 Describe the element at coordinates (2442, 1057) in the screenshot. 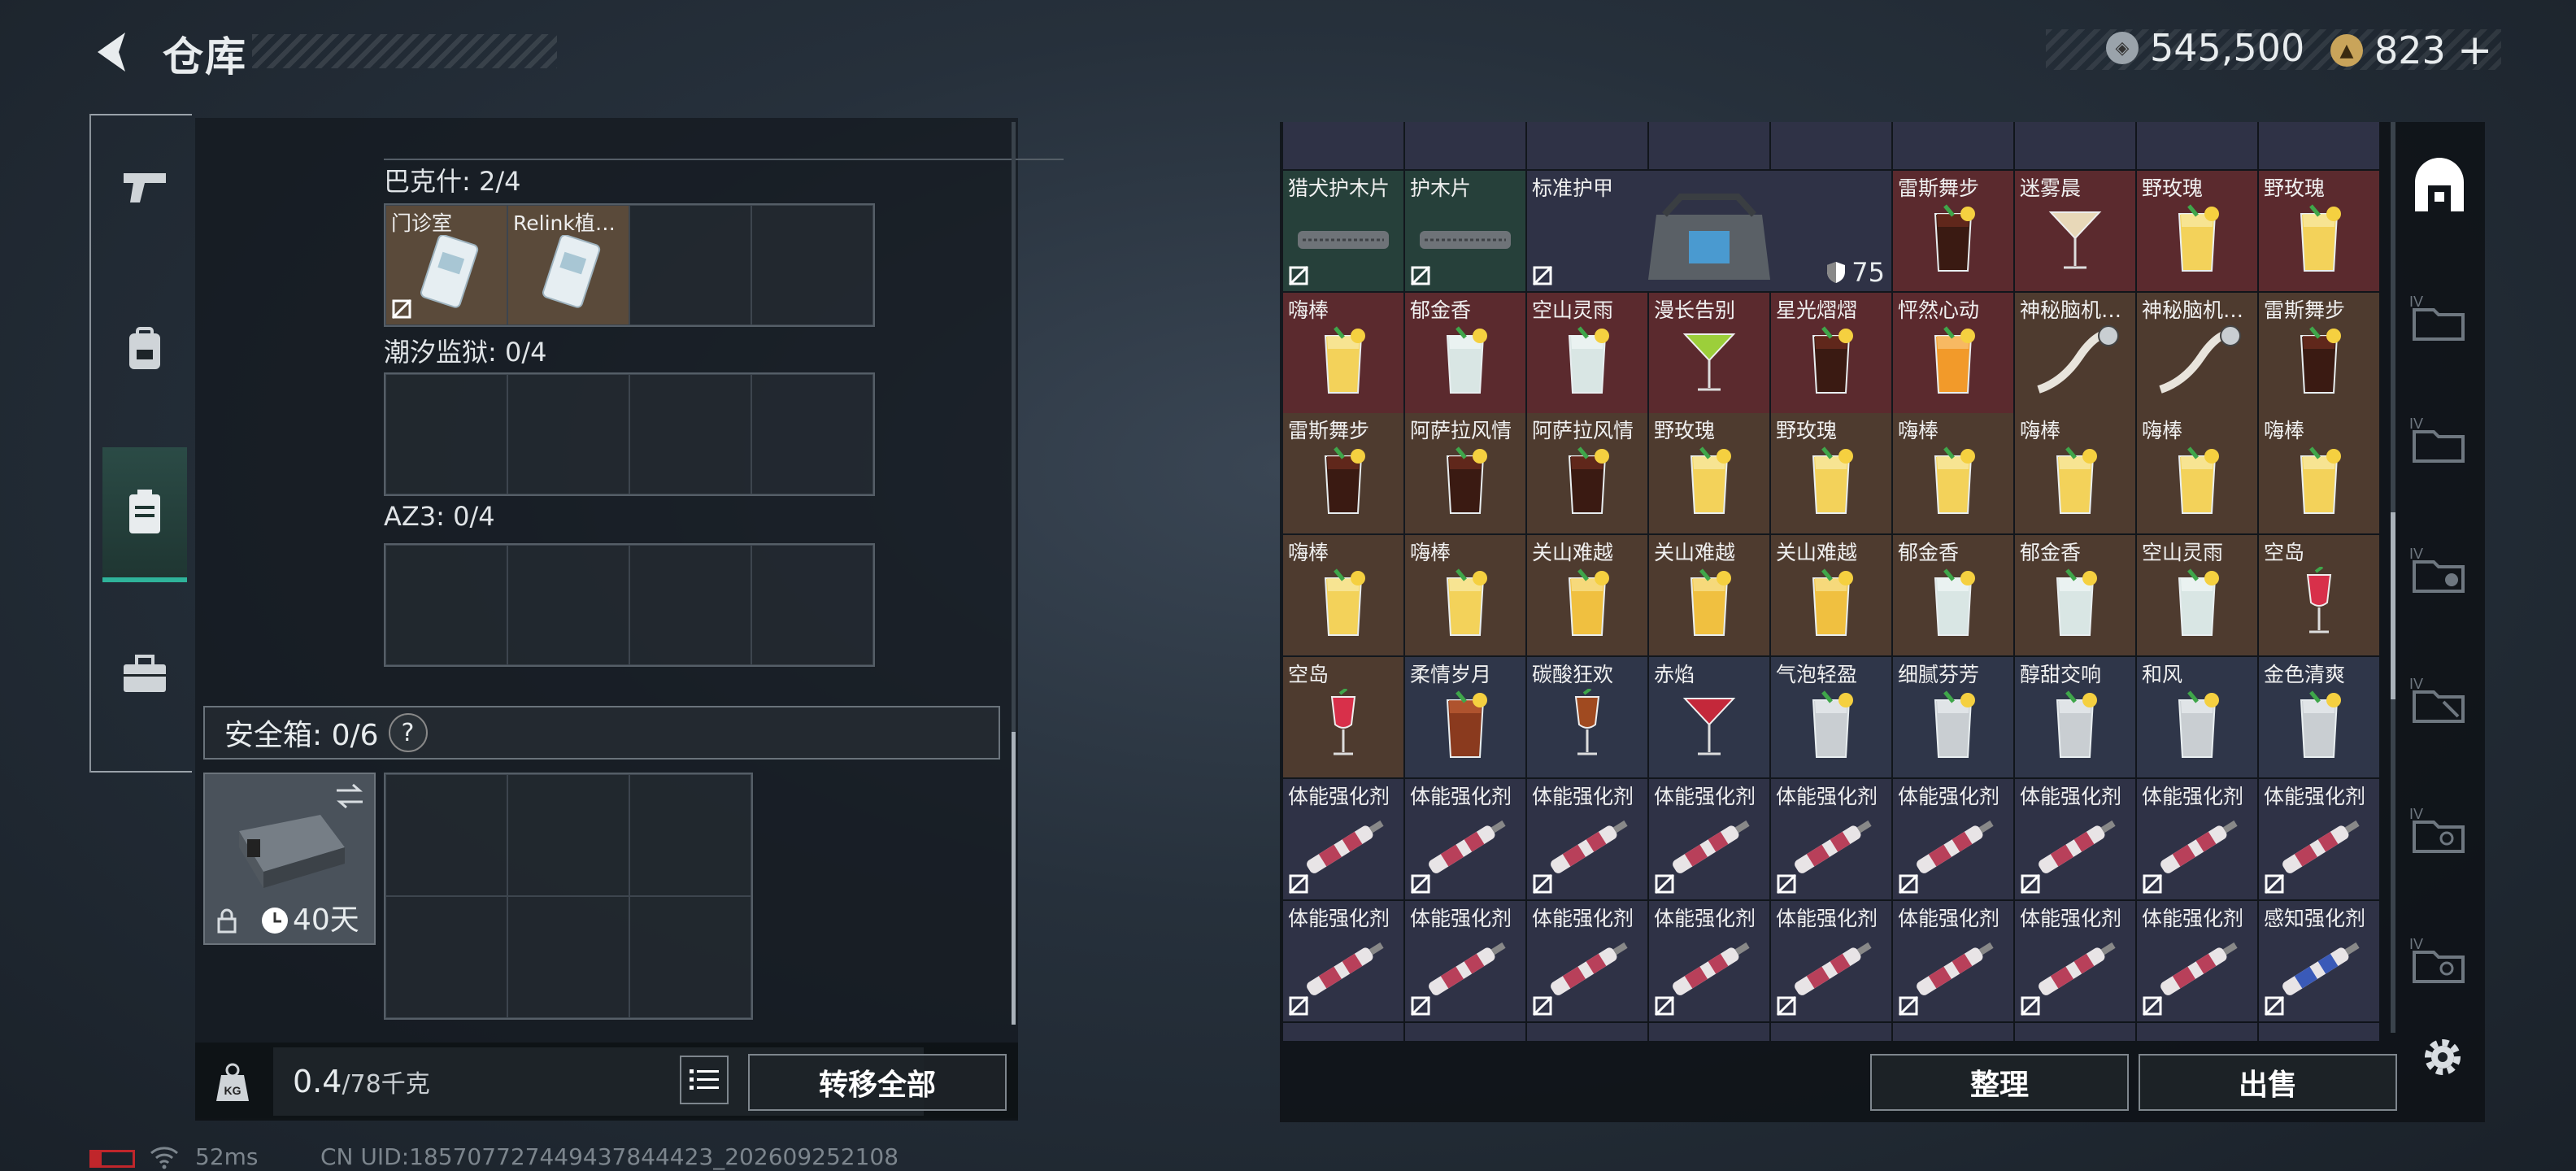

I see `settings-gear-icon` at that location.